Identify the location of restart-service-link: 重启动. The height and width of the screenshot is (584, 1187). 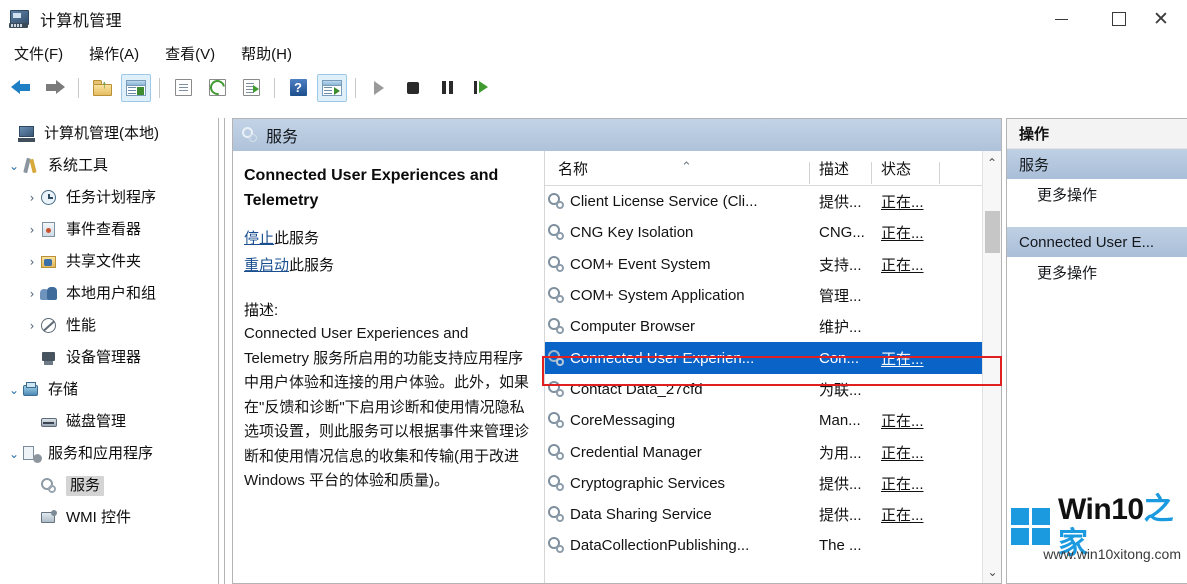
(266, 265).